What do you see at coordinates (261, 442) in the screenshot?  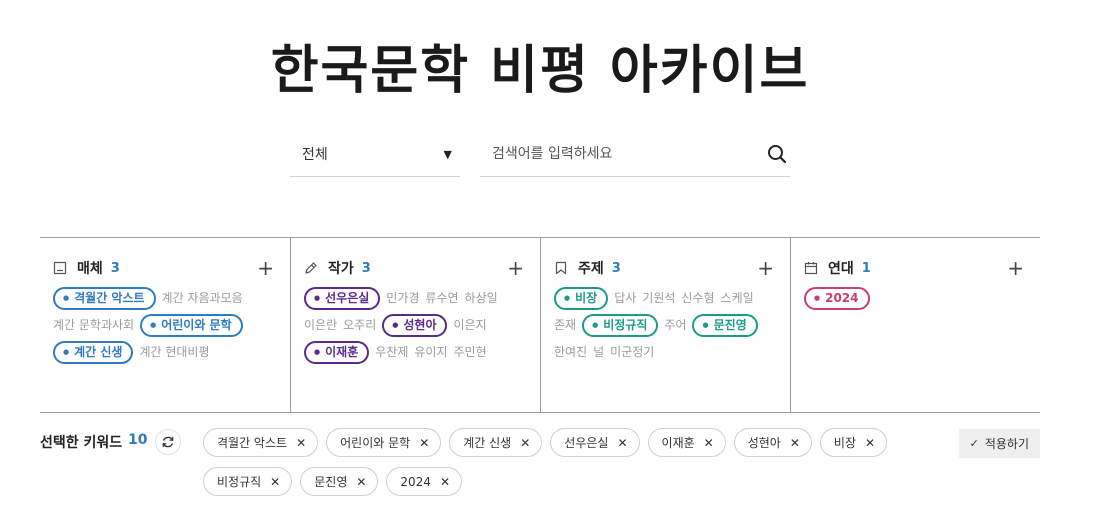 I see `selected-chip: 격월간 악스트 ✕` at bounding box center [261, 442].